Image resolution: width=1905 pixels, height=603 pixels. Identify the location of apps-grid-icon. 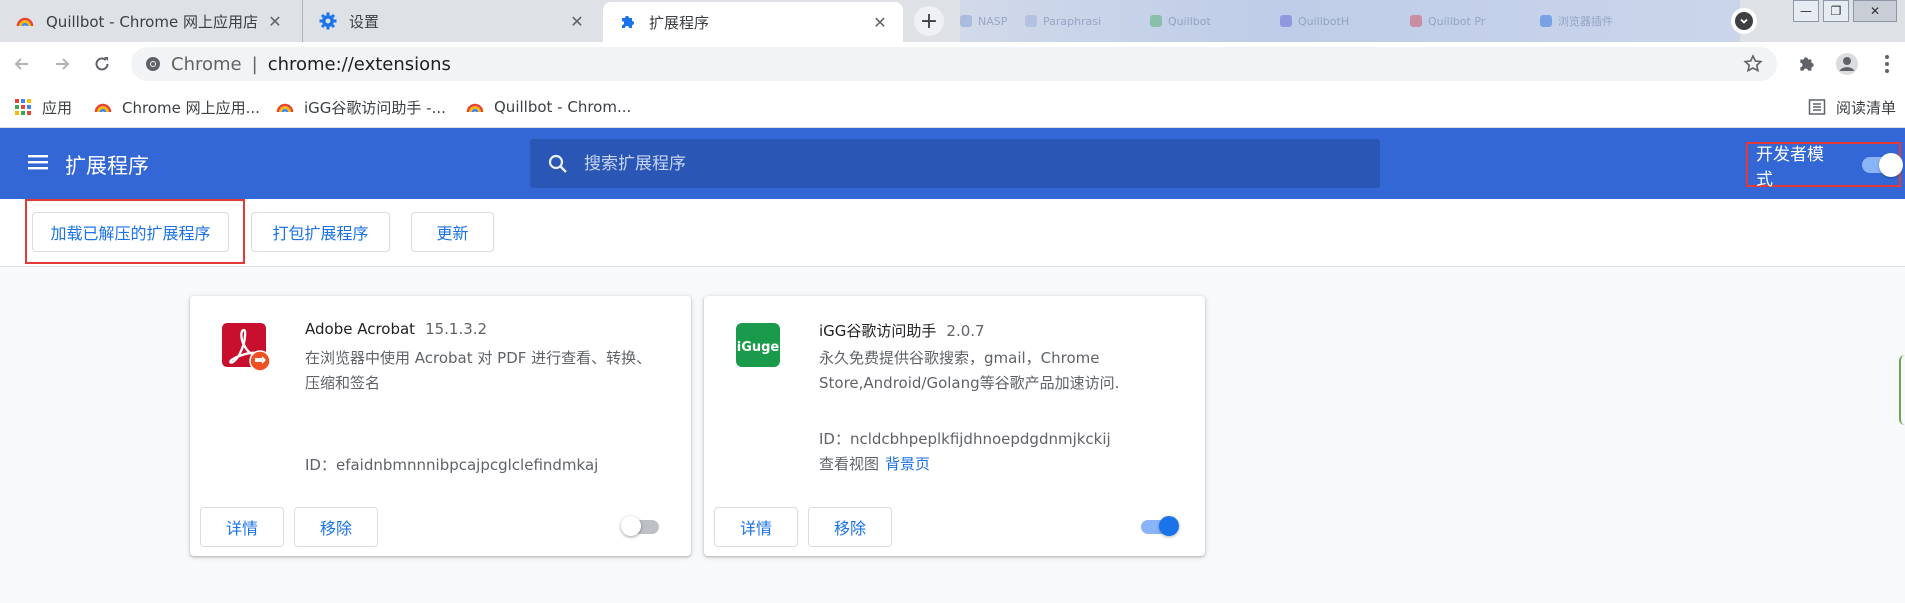
(23, 107).